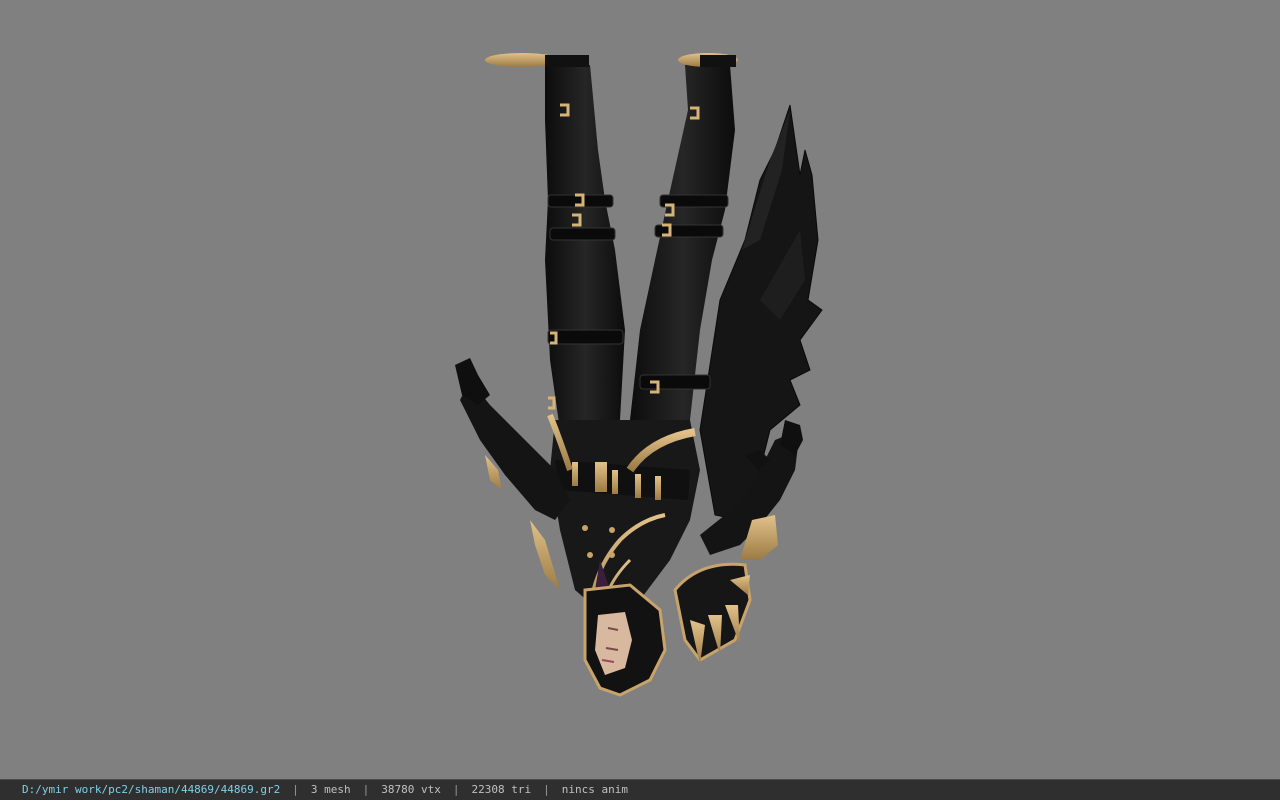 The image size is (1280, 800). I want to click on triangle-count-label: 22308 tri, so click(501, 789).